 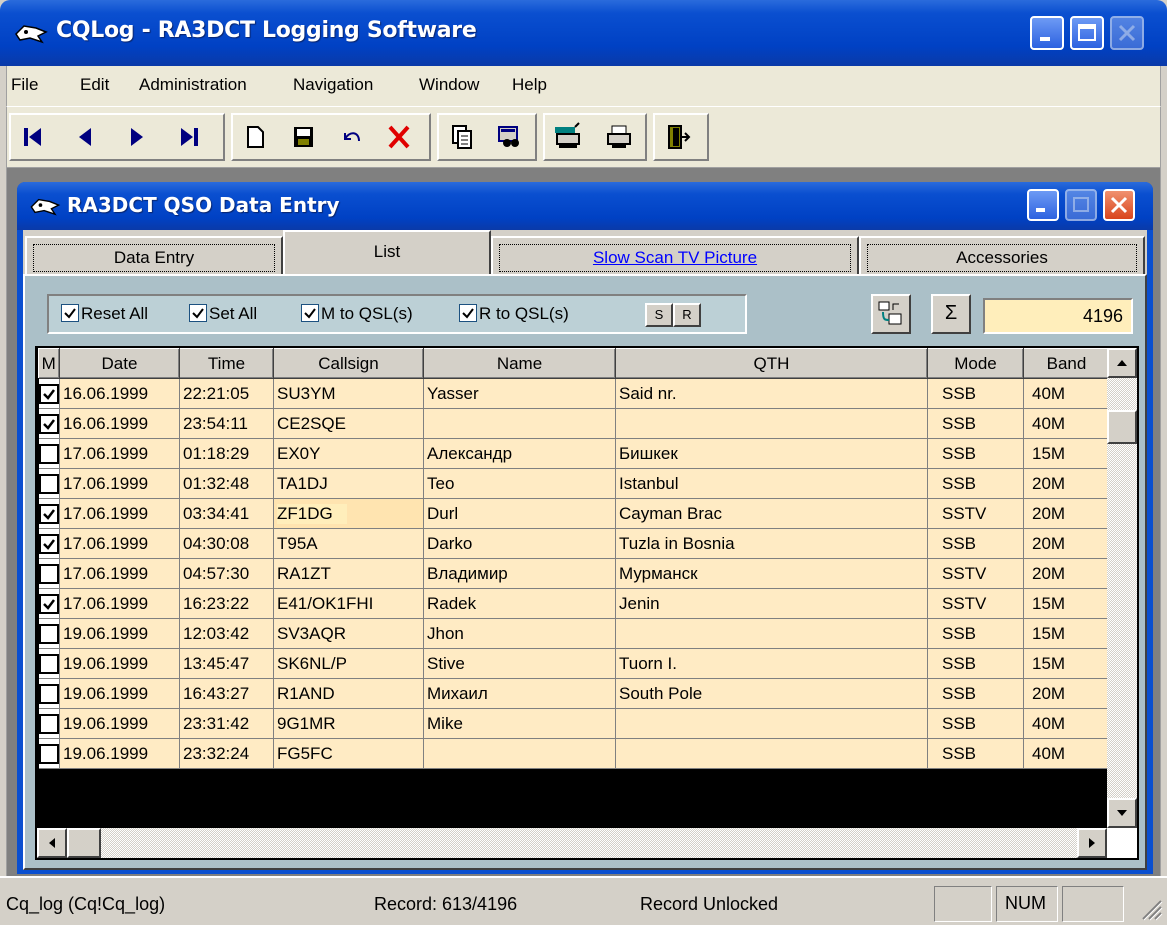 What do you see at coordinates (226, 663) in the screenshot?
I see `cell-time: 13:45:47` at bounding box center [226, 663].